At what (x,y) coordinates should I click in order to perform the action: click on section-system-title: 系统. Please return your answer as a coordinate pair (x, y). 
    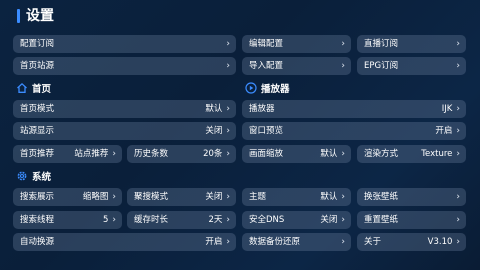
    Looking at the image, I should click on (42, 177).